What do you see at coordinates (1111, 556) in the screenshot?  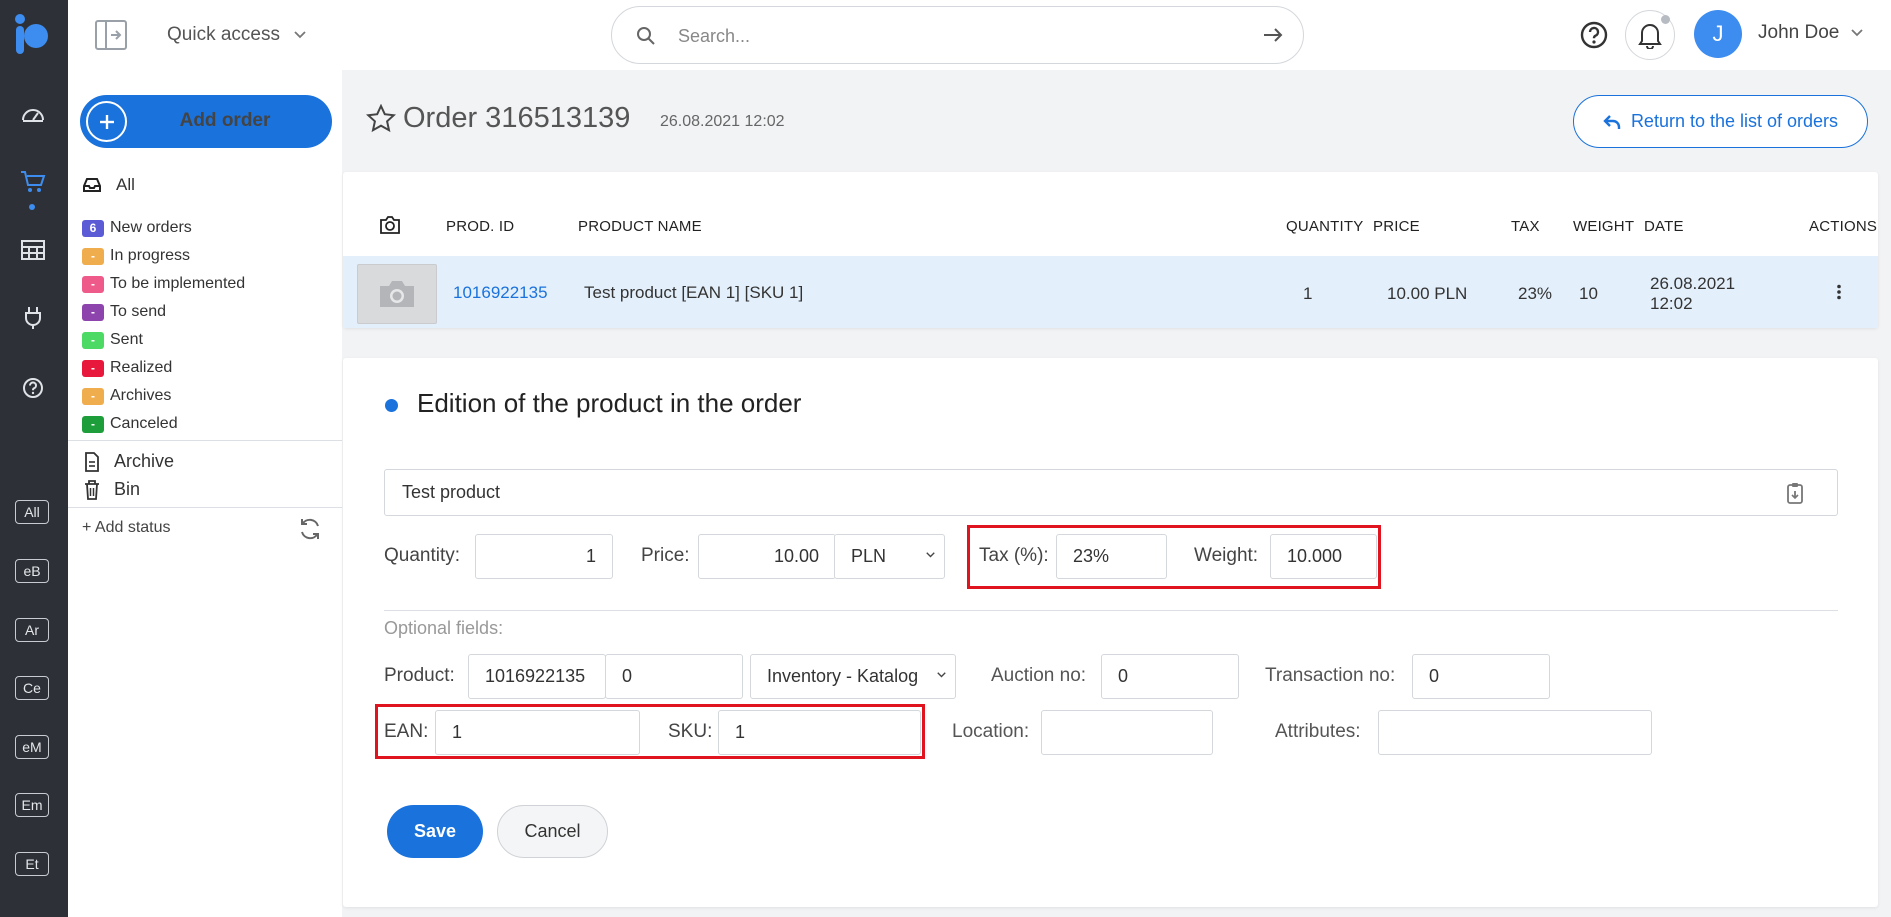 I see `tax-input` at bounding box center [1111, 556].